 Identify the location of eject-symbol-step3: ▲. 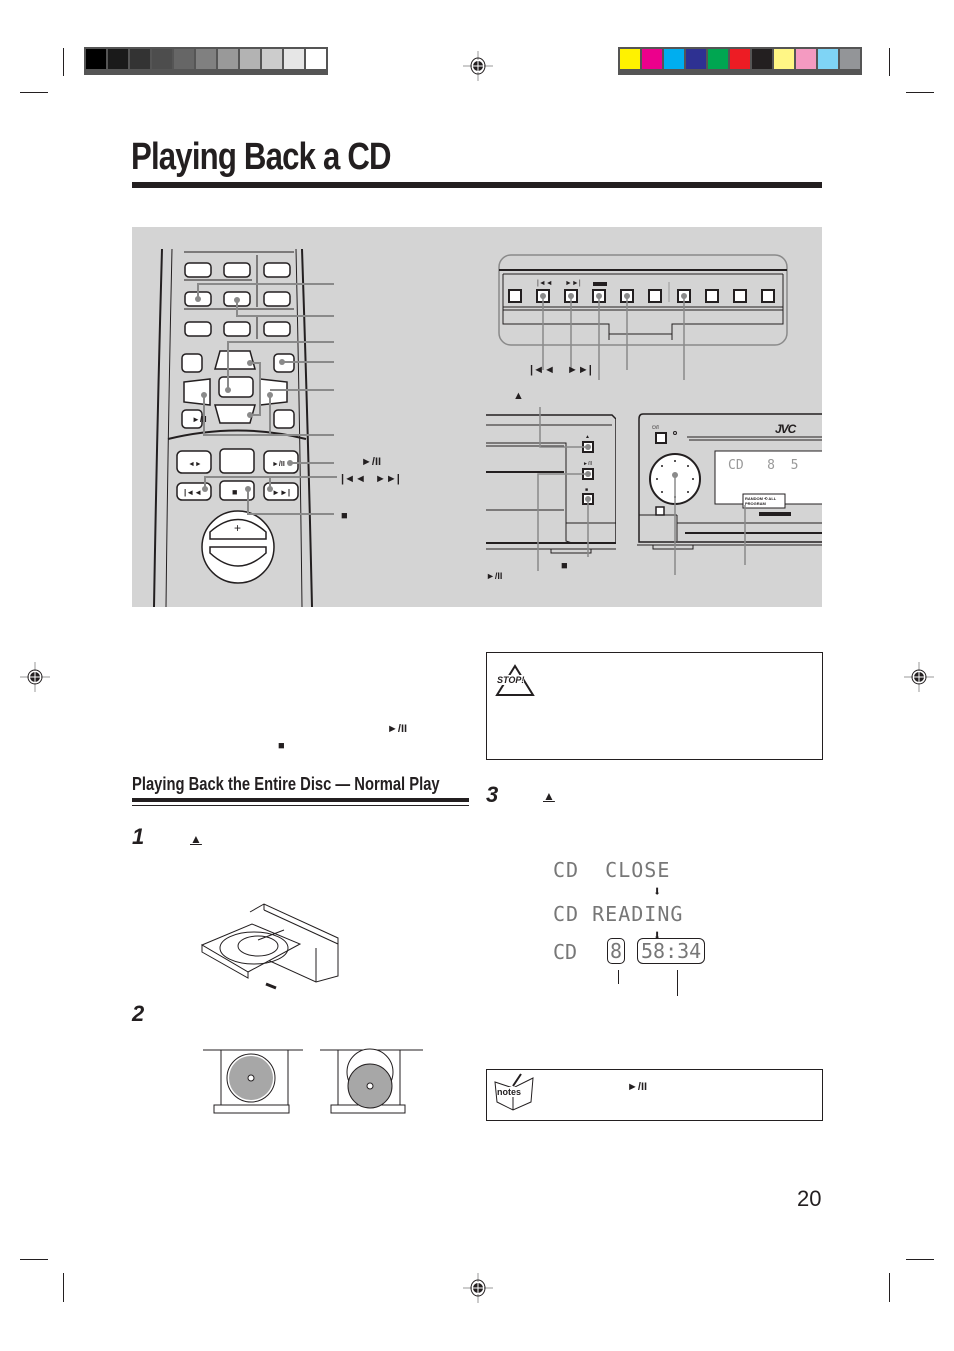
(549, 796).